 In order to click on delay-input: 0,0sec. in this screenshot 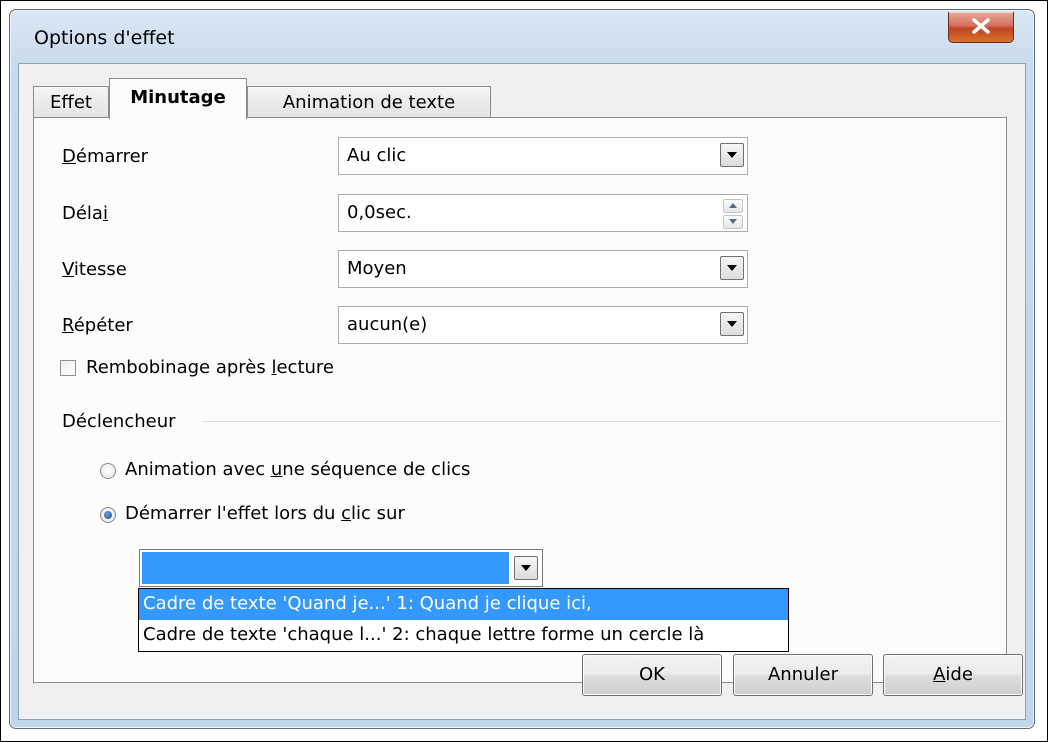, I will do `click(543, 213)`.